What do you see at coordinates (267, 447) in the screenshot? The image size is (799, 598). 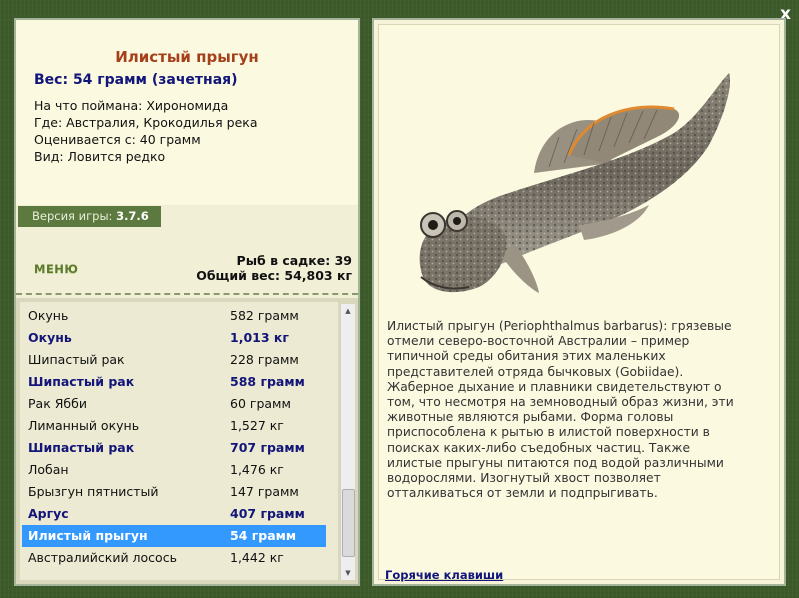 I see `catch-fish-weight: 707 грамм` at bounding box center [267, 447].